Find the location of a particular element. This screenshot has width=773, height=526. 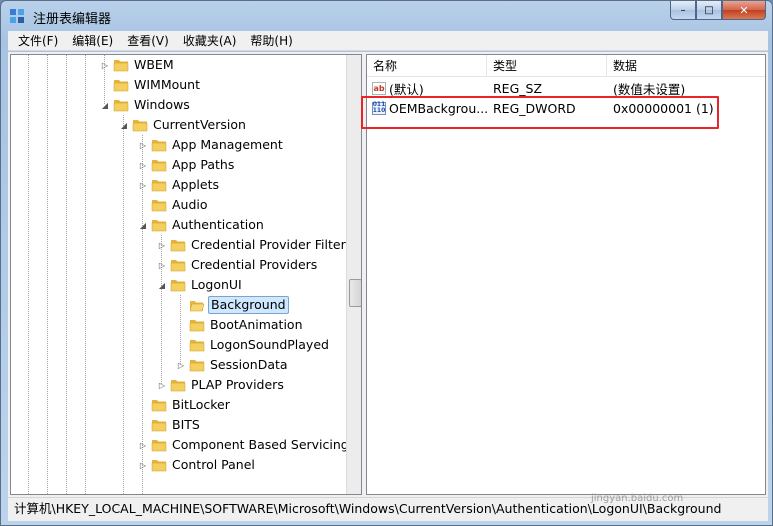

tree-item: ▷ Credential Providers is located at coordinates (238, 265).